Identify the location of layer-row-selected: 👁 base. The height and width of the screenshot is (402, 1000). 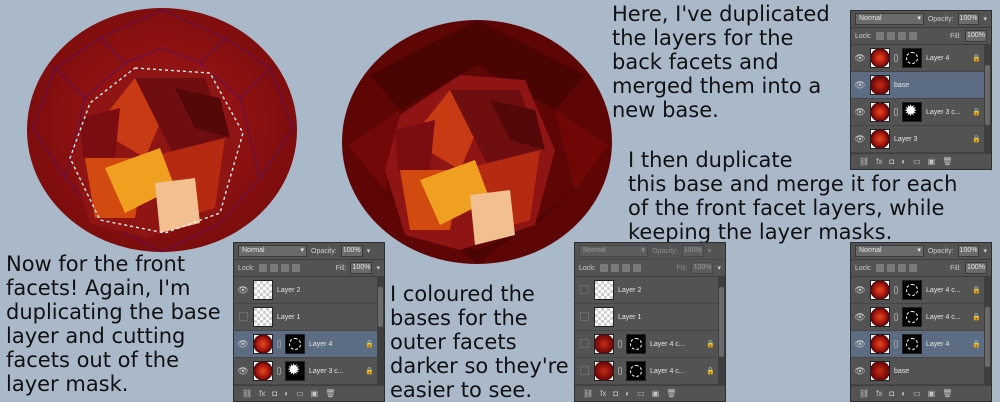
(921, 85).